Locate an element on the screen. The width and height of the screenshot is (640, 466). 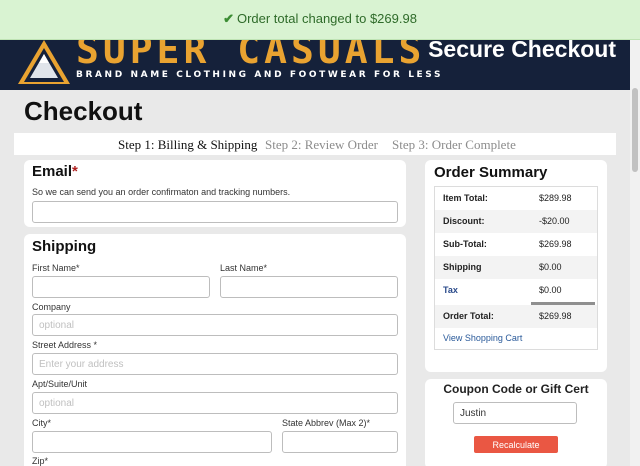
city-label: City* is located at coordinates (42, 423).